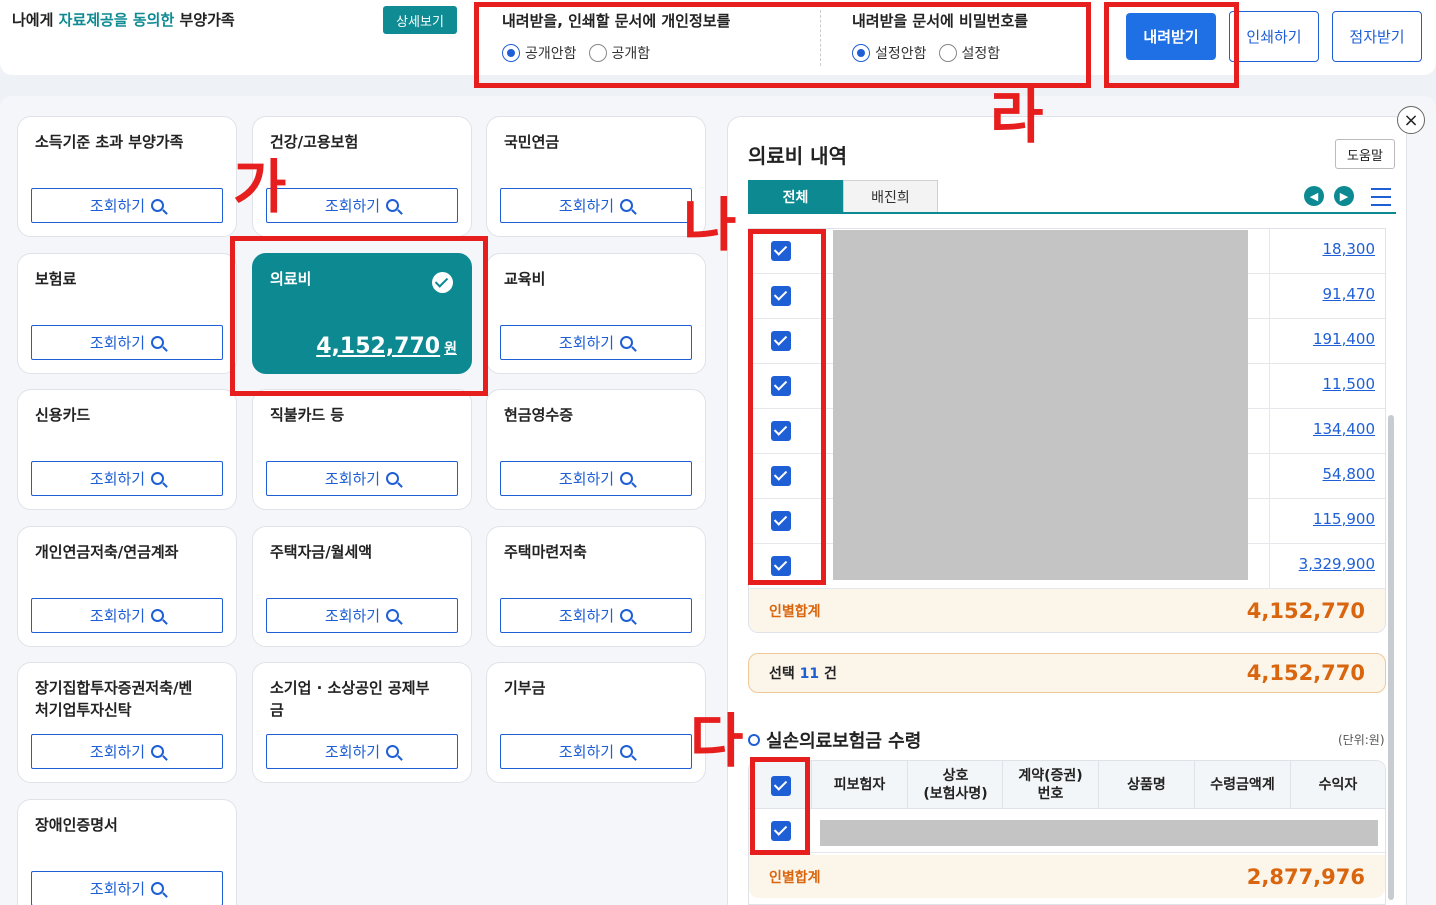 The image size is (1436, 905). I want to click on chevron-right-icon: ▶, so click(1344, 196).